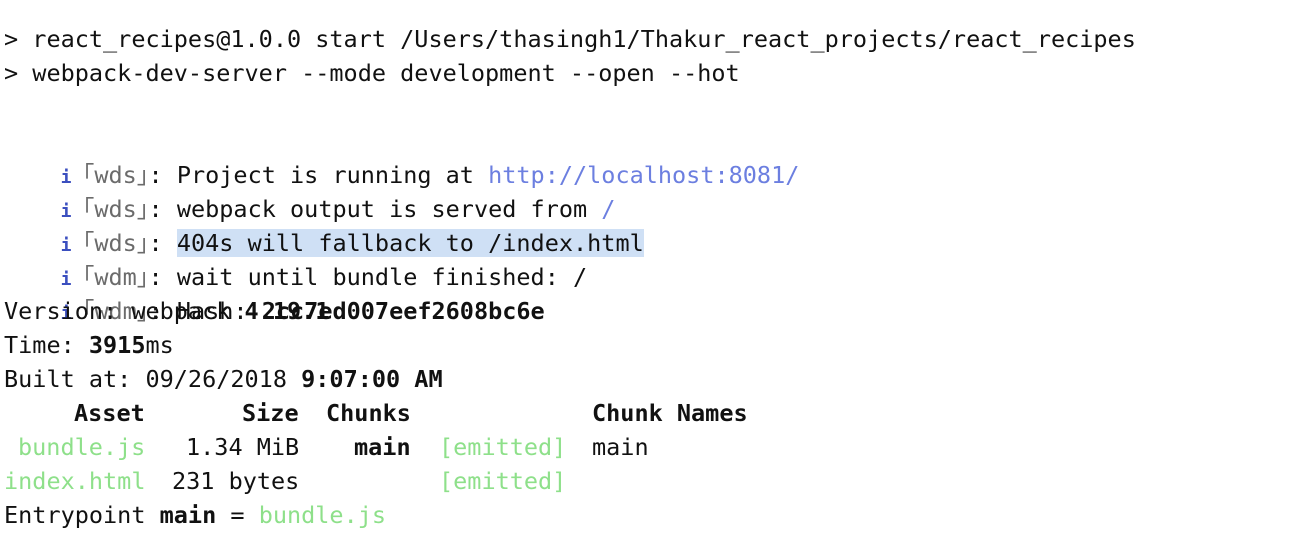 The width and height of the screenshot is (1292, 534). What do you see at coordinates (368, 277) in the screenshot?
I see `log-text: : wait until bundle finished: /` at bounding box center [368, 277].